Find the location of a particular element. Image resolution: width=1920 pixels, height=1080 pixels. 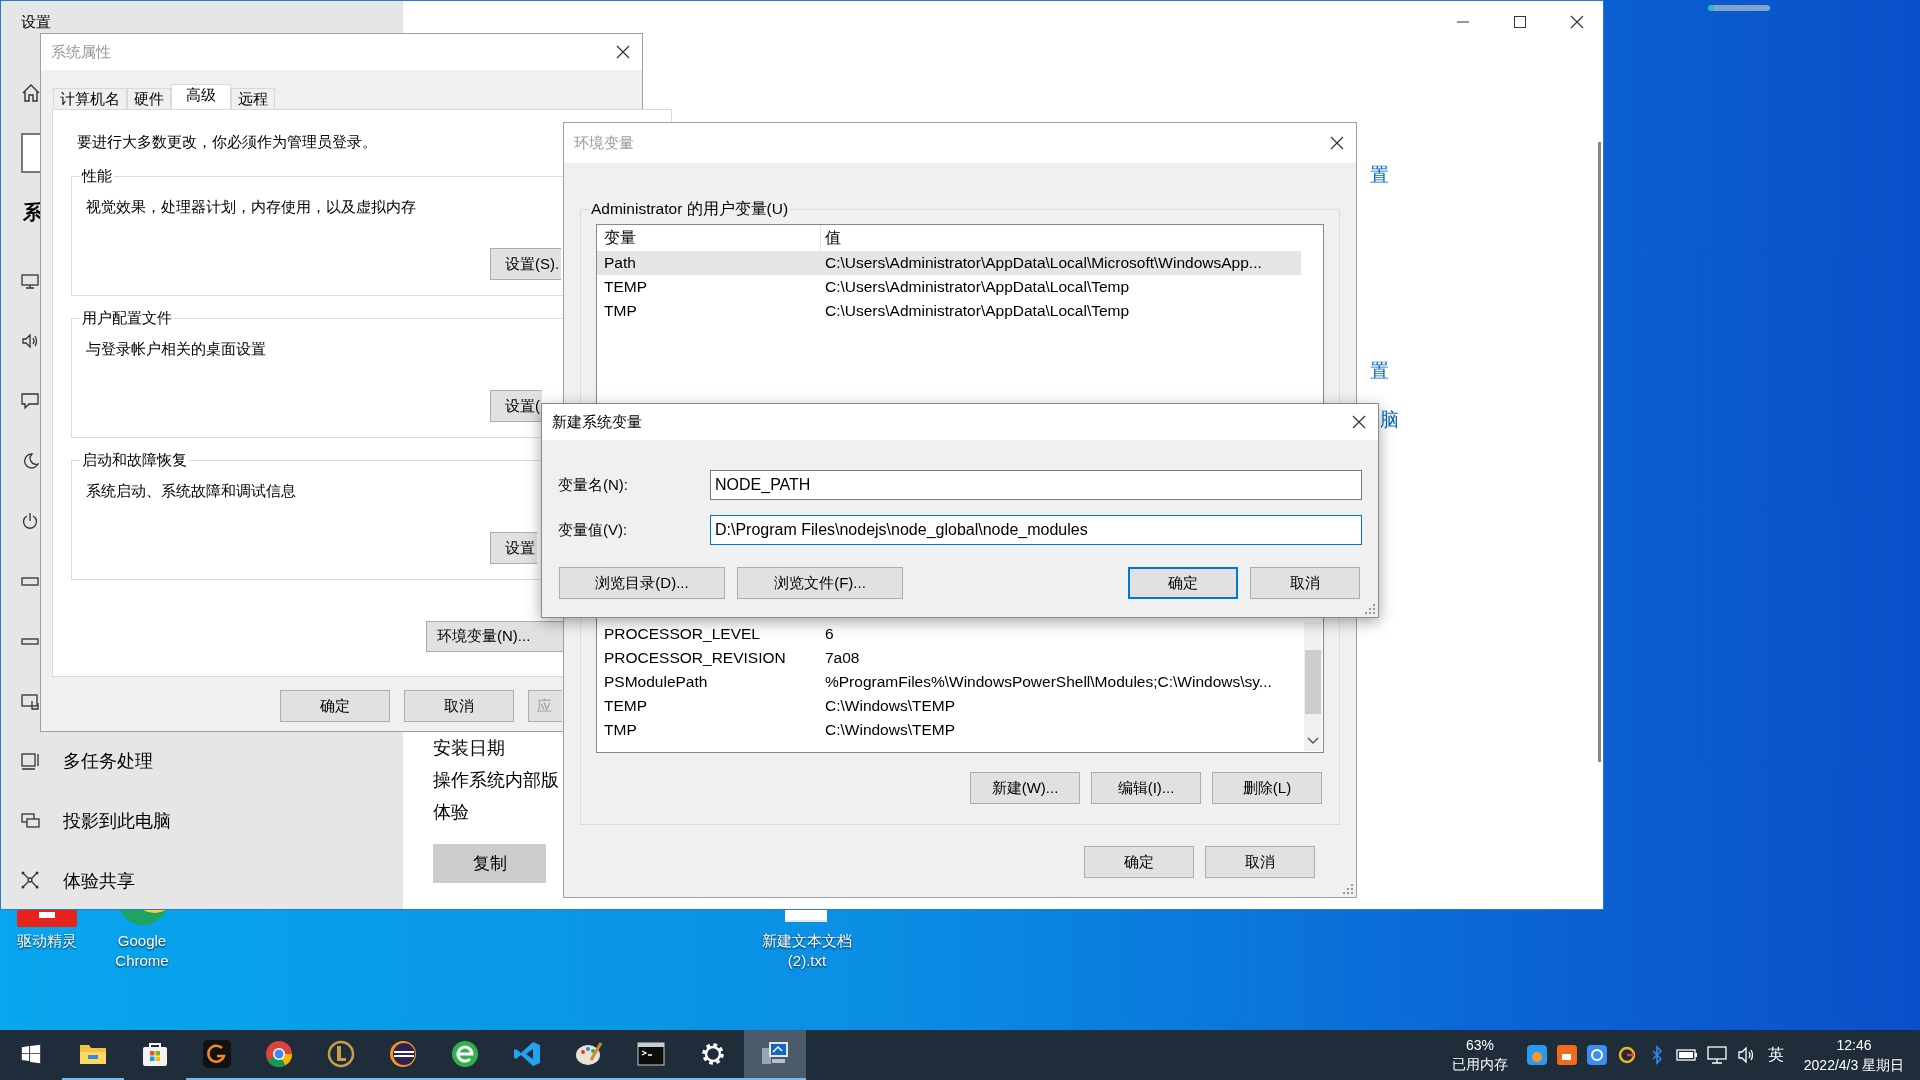

tab: 远程 is located at coordinates (253, 98).